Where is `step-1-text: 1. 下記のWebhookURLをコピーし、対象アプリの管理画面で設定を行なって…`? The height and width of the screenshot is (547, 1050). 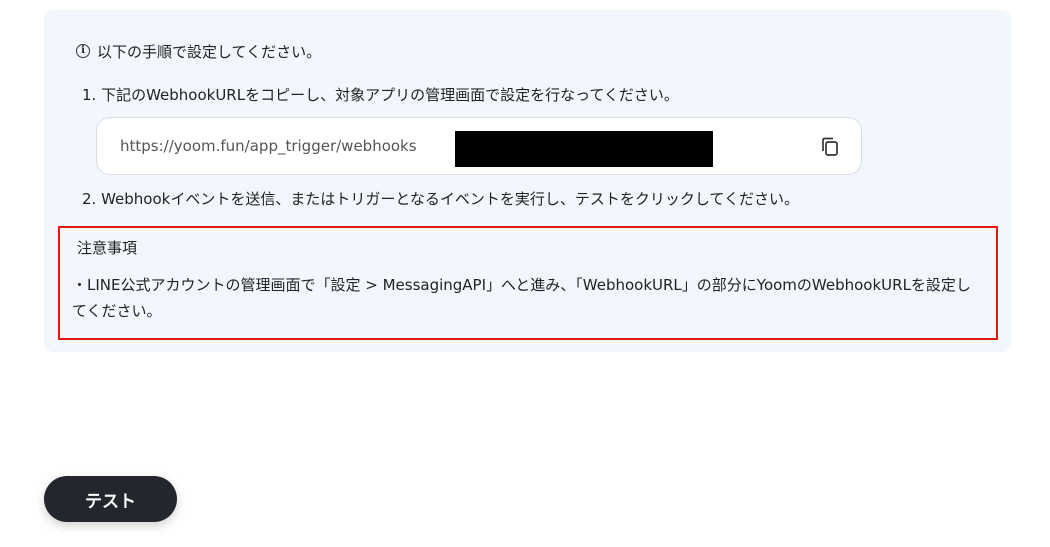
step-1-text: 1. 下記のWebhookURLをコピーし、対象アプリの管理画面で設定を行なって… is located at coordinates (380, 95).